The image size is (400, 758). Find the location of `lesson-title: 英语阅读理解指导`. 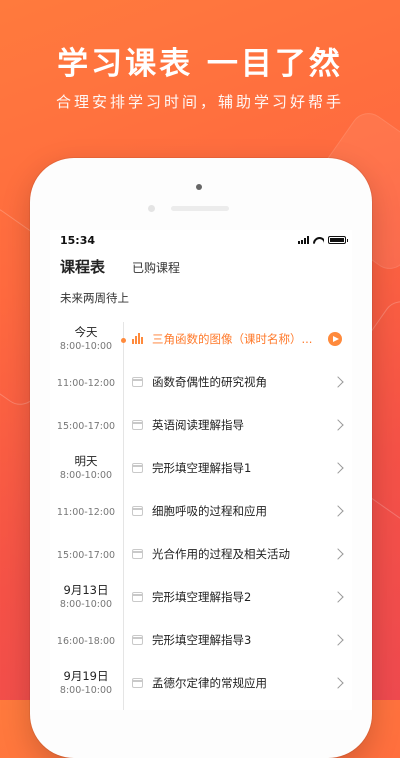

lesson-title: 英语阅读理解指导 is located at coordinates (198, 425).